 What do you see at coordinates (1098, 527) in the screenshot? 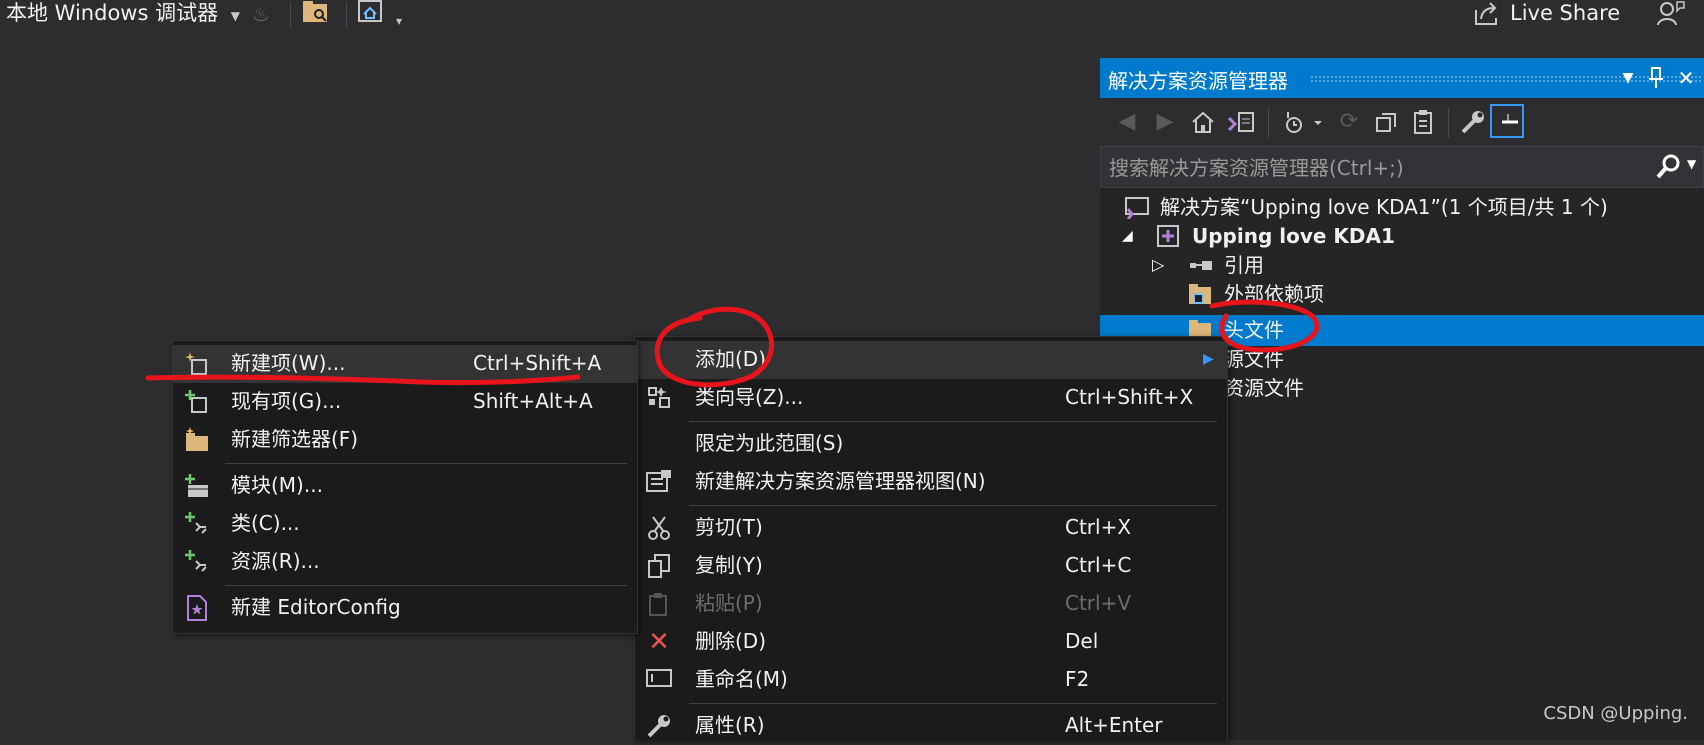
I see `menu-item-shortcut: Ctrl+X` at bounding box center [1098, 527].